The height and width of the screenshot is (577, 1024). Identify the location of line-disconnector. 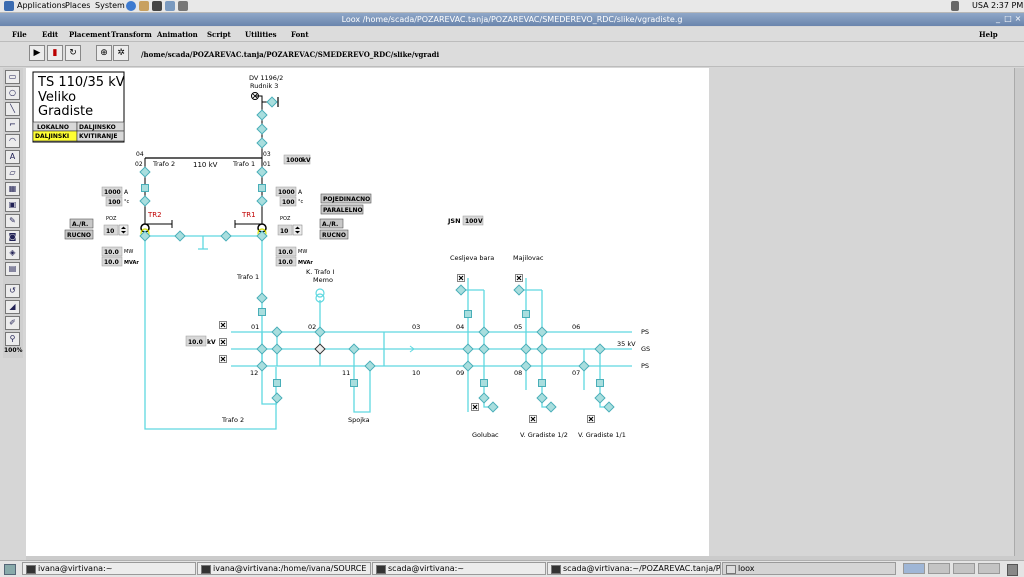
(262, 115).